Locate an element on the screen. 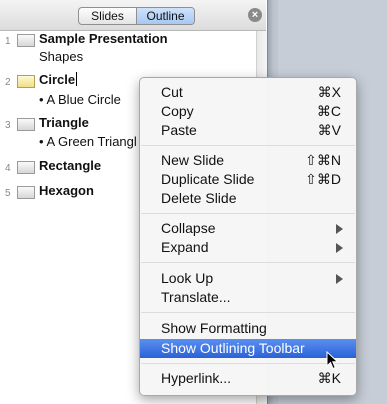 The height and width of the screenshot is (404, 387). slide-title: Hexagon is located at coordinates (66, 190).